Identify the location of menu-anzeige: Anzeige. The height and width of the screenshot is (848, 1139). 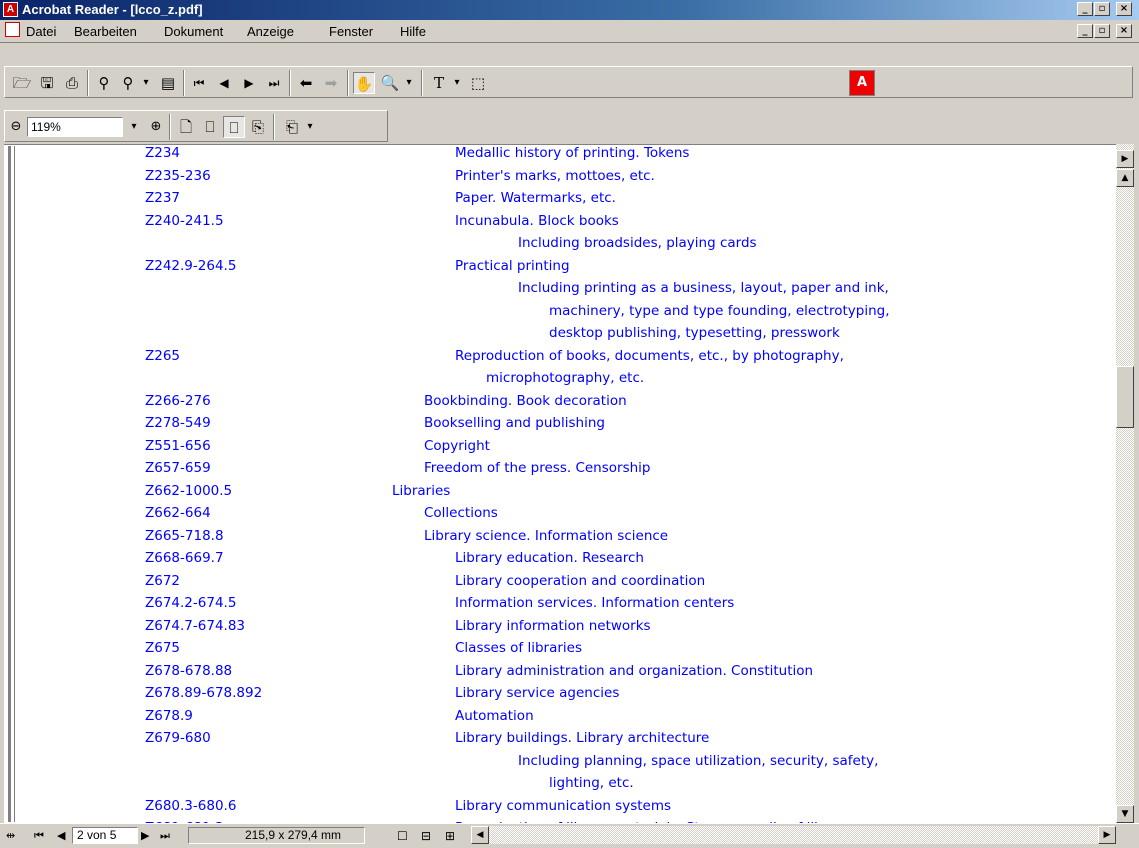
(270, 31).